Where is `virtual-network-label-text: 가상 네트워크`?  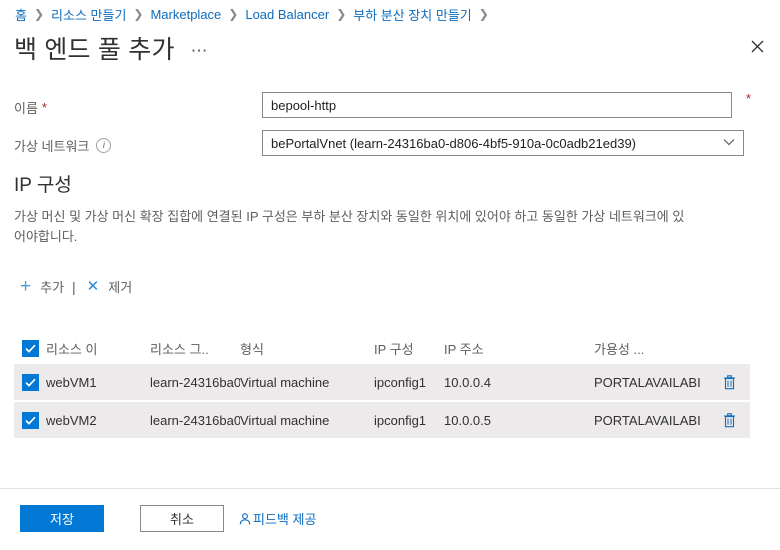
virtual-network-label-text: 가상 네트워크 is located at coordinates (52, 146).